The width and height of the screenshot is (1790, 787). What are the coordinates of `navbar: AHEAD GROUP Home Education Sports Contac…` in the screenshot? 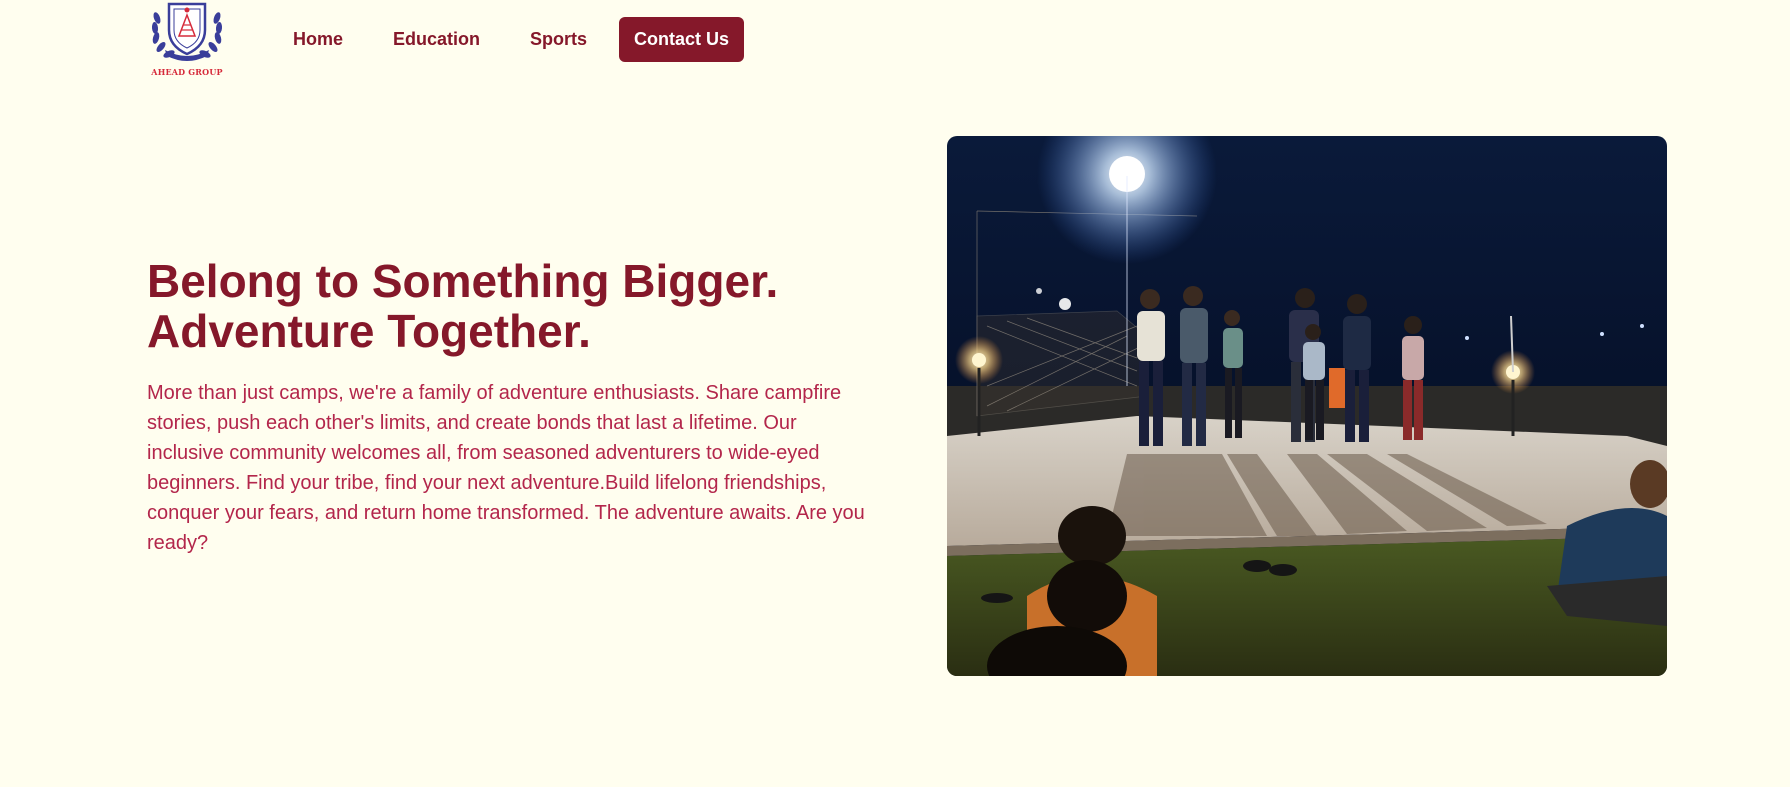 It's located at (895, 40).